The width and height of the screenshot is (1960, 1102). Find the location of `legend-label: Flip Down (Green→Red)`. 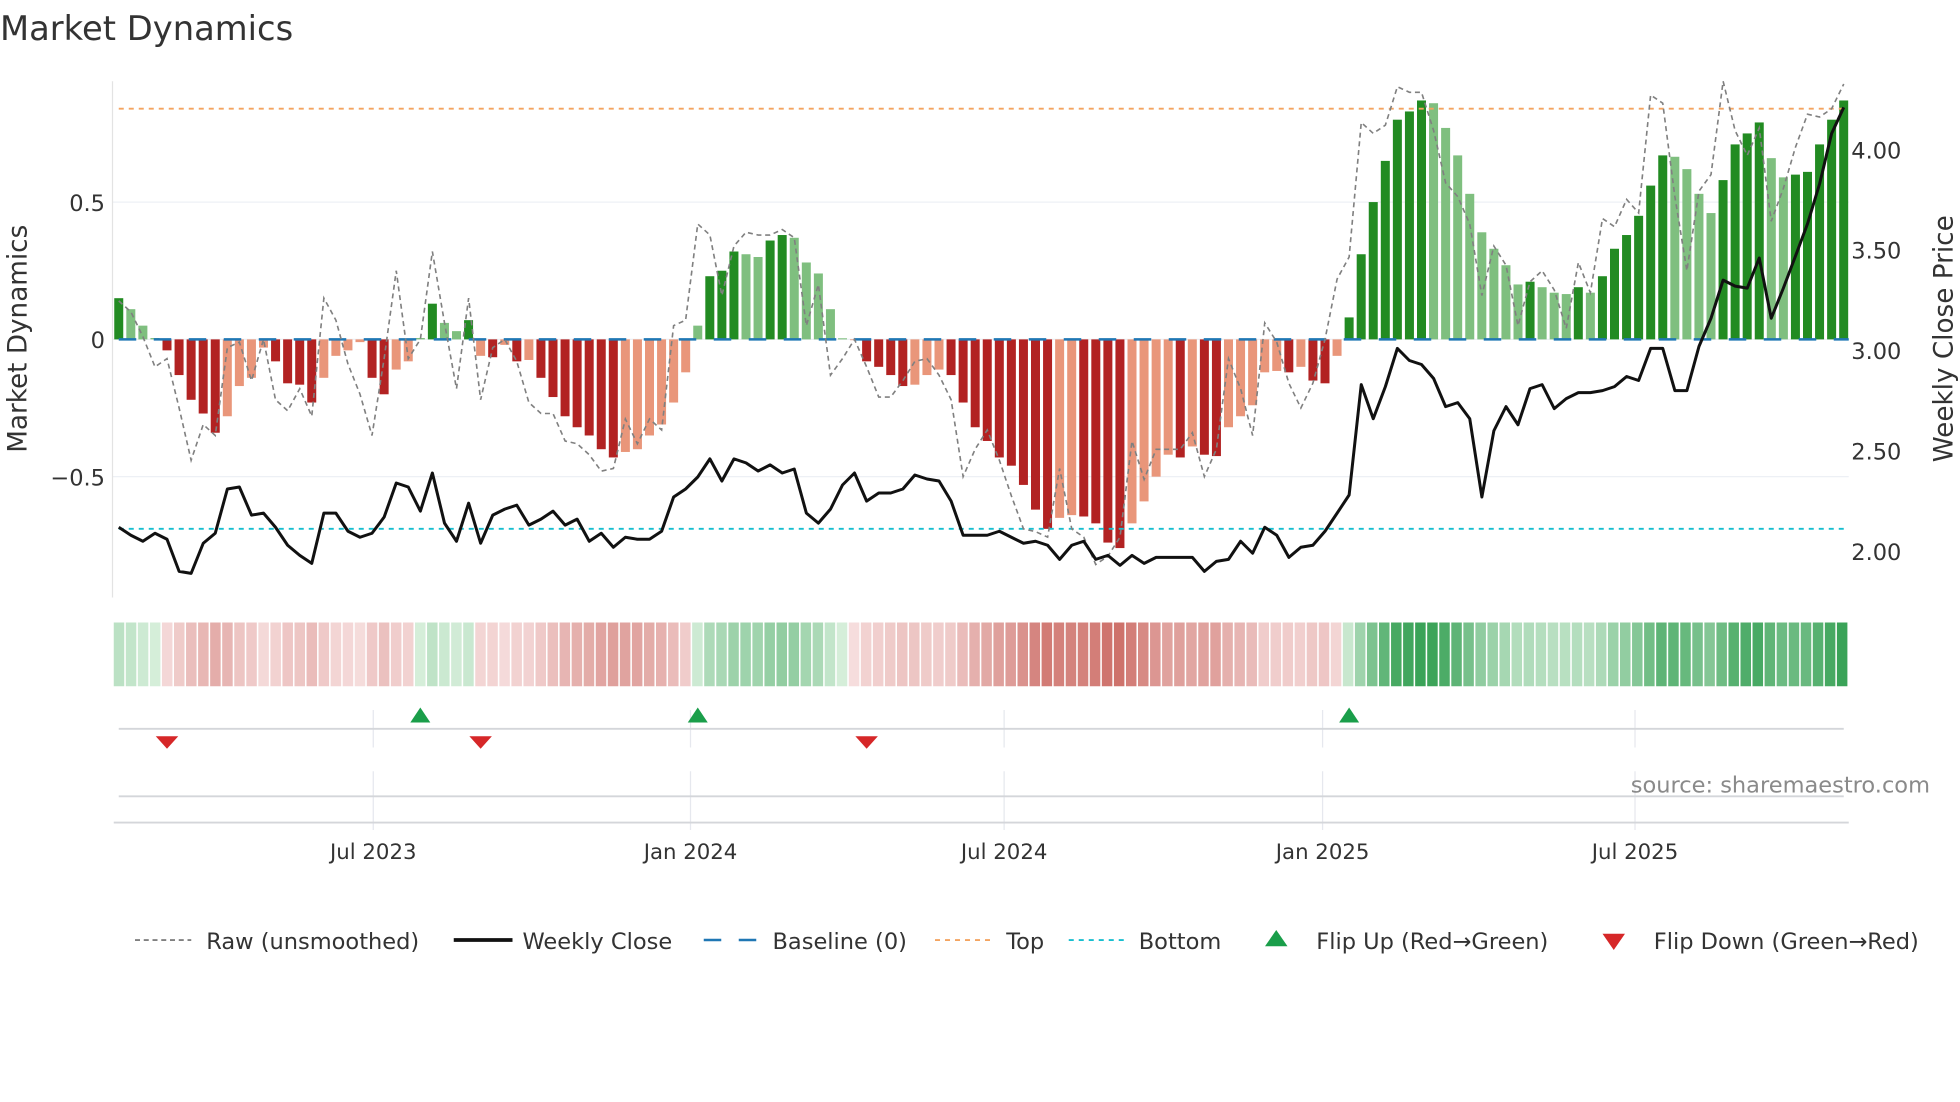

legend-label: Flip Down (Green→Red) is located at coordinates (1786, 942).